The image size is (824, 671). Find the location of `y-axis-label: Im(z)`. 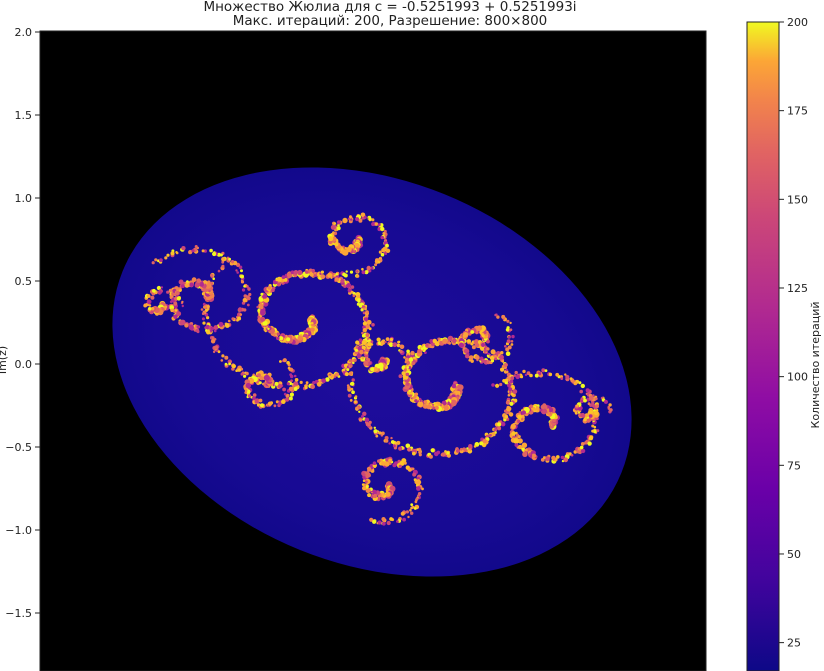

y-axis-label: Im(z) is located at coordinates (4, 360).